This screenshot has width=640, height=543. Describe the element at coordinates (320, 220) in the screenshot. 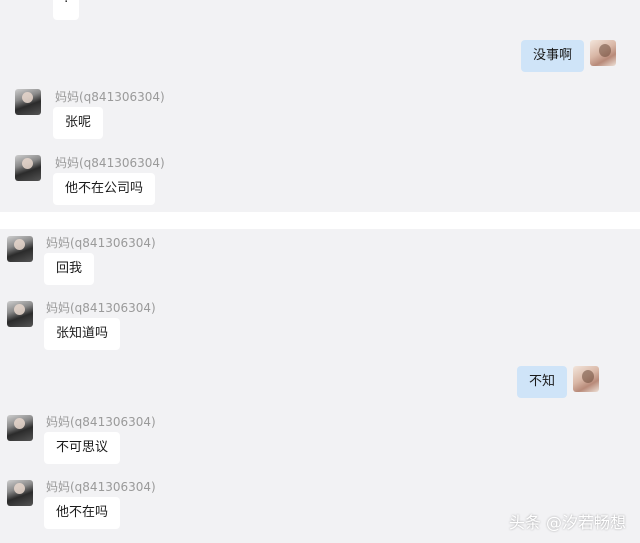

I see `panel-separator` at that location.